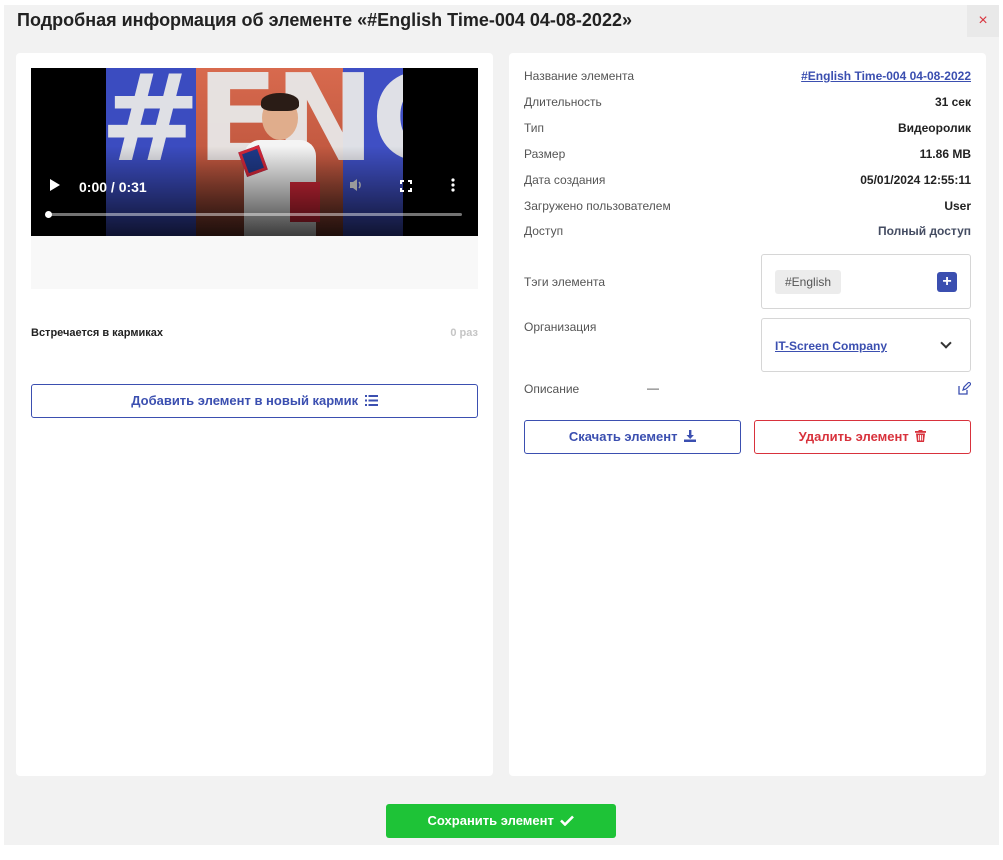 This screenshot has width=1003, height=860. Describe the element at coordinates (563, 102) in the screenshot. I see `duration-label: Длительность` at that location.